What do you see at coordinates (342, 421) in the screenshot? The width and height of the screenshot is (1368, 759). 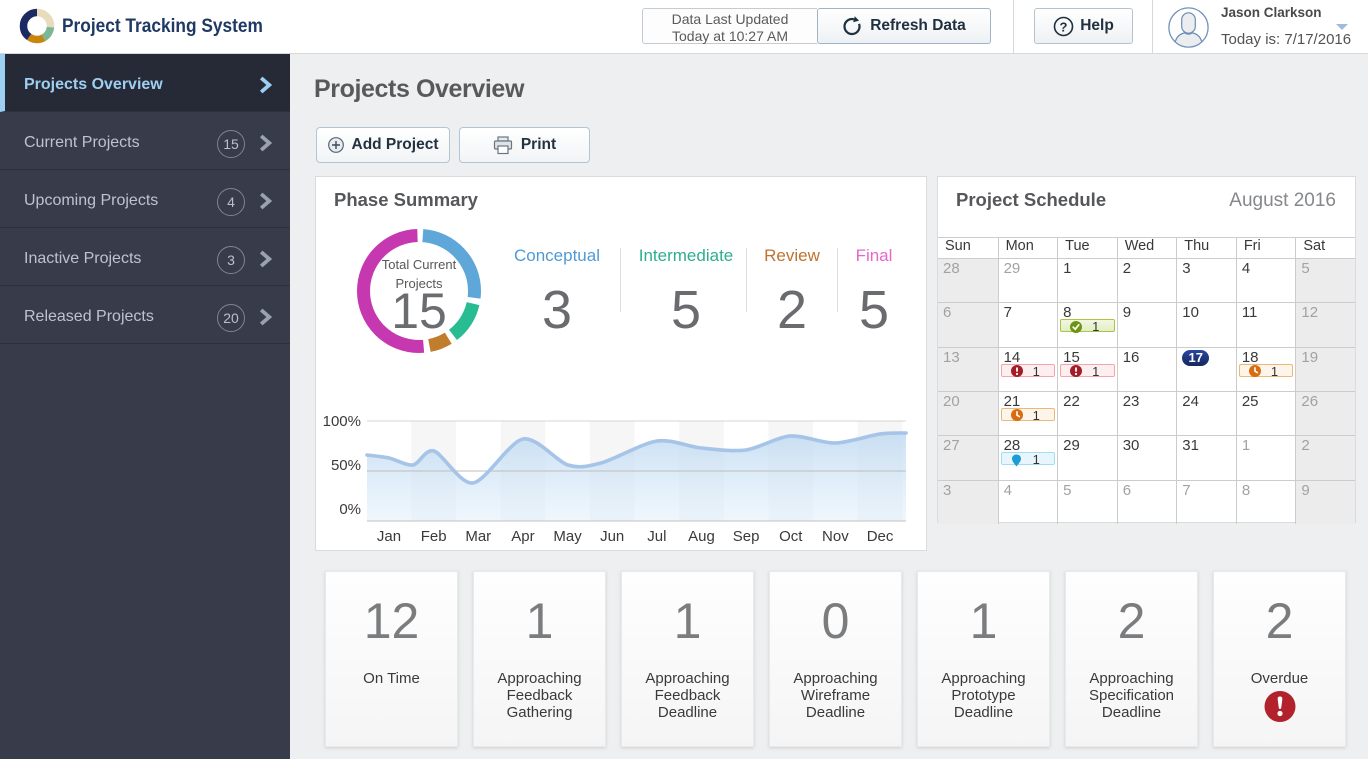 I see `svg-text: 100%` at bounding box center [342, 421].